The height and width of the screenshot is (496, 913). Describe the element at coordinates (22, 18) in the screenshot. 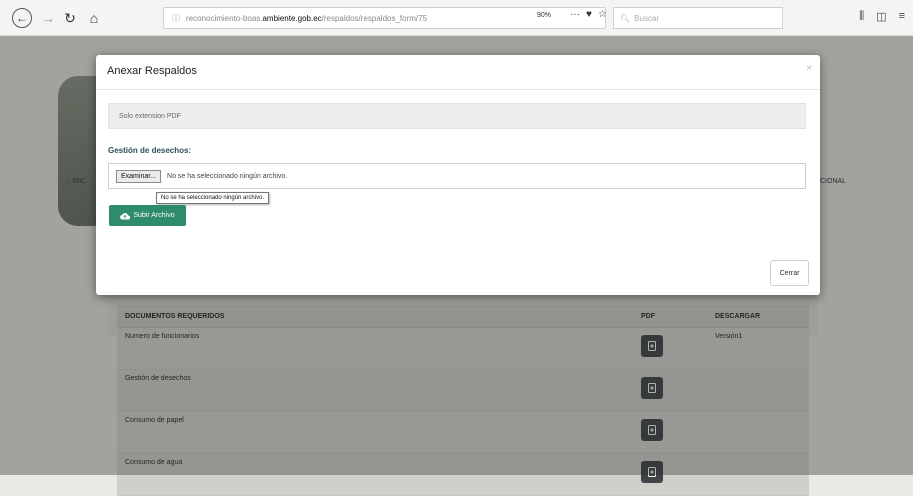

I see `back-icon: ←` at that location.